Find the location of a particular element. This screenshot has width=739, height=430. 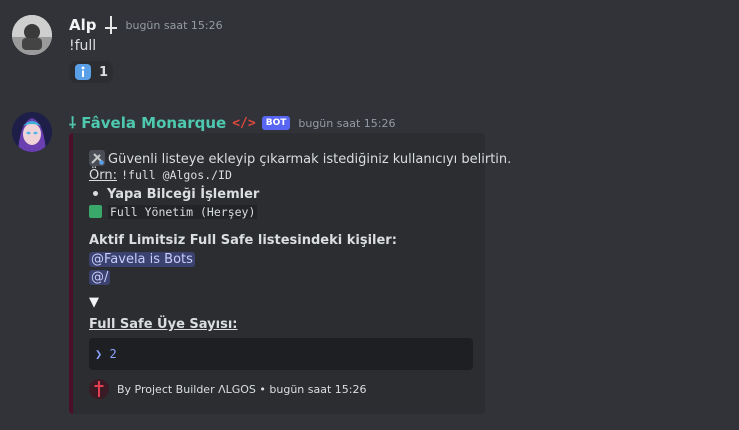

example-label: Örn: is located at coordinates (103, 175).